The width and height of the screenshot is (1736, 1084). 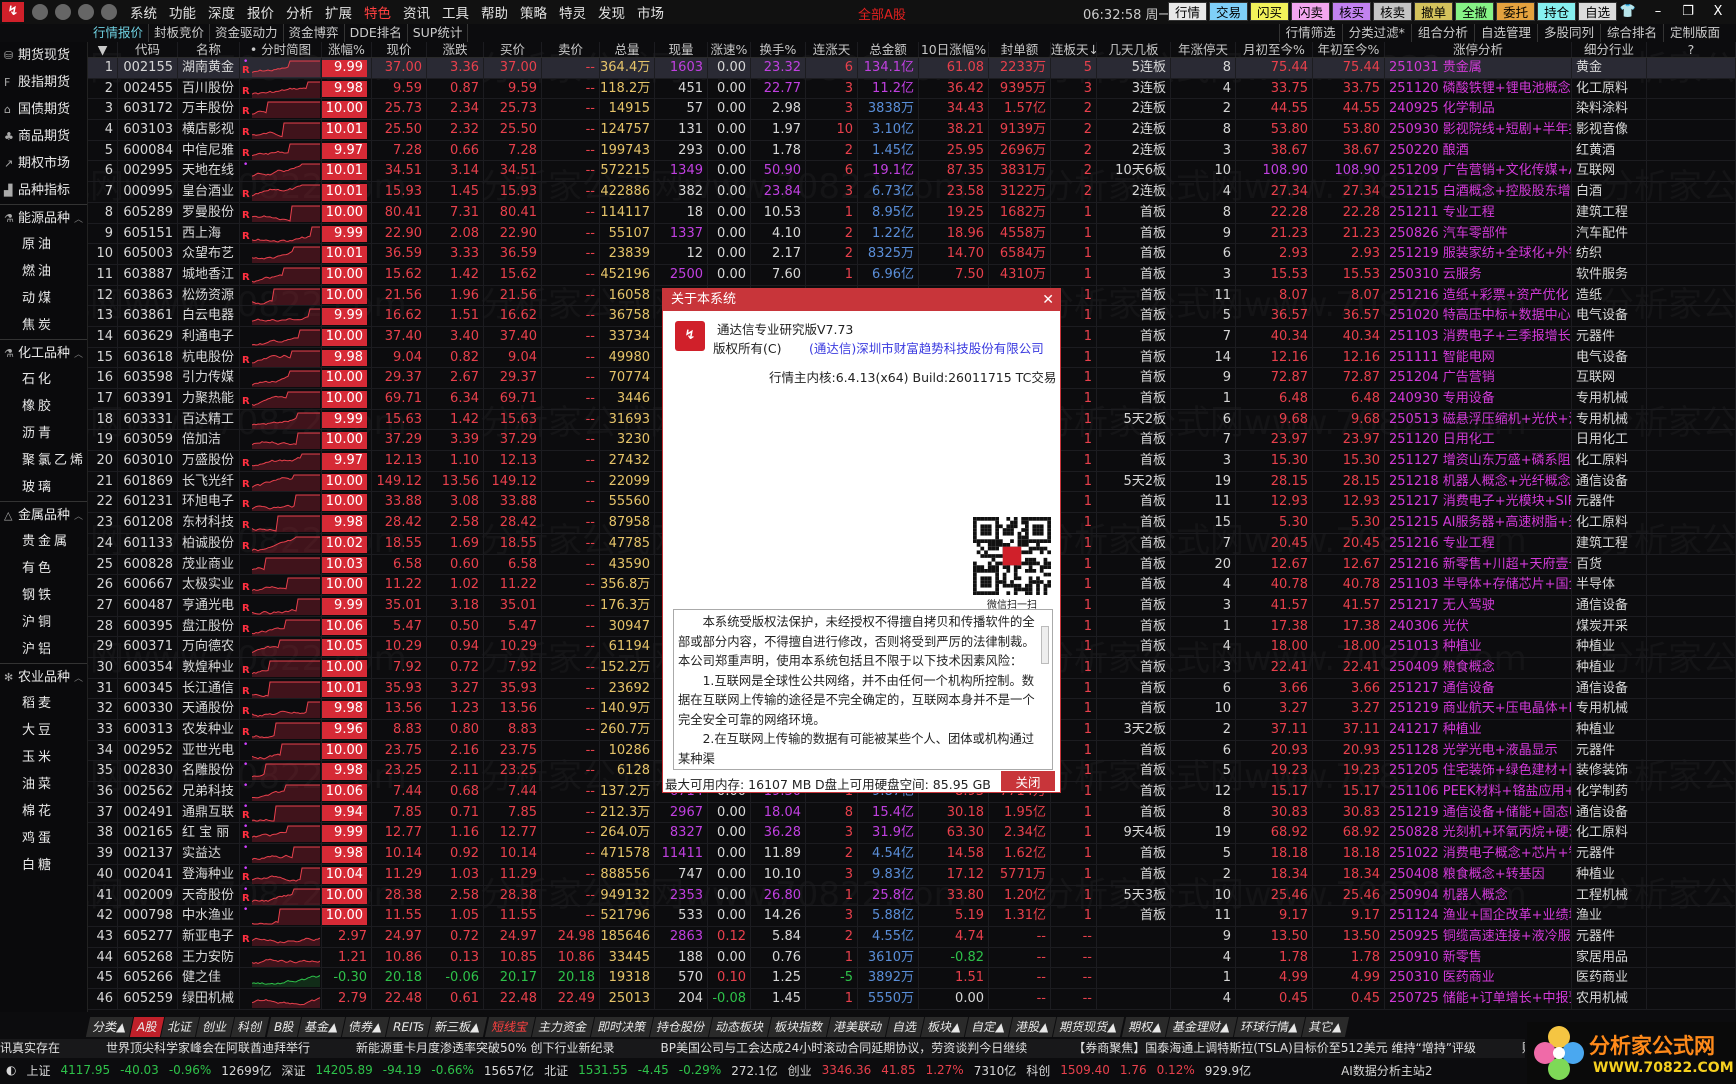 I want to click on sidebar-item: 原油, so click(x=43, y=244).